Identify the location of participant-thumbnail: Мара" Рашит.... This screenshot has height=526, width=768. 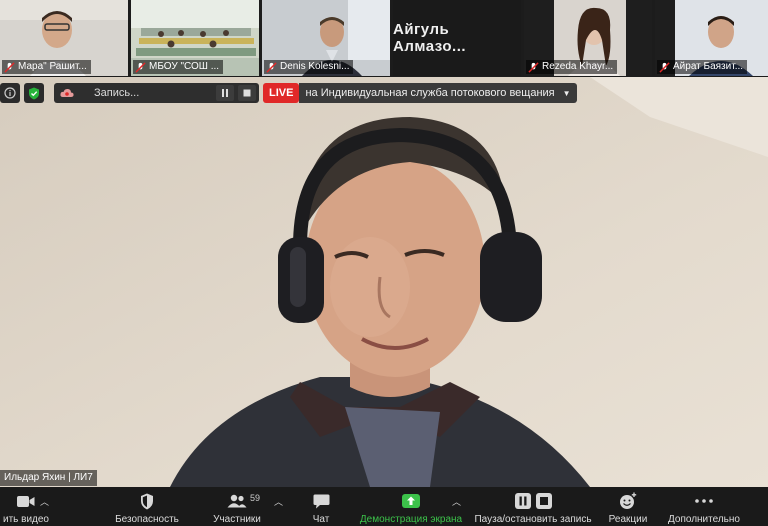
(64, 38).